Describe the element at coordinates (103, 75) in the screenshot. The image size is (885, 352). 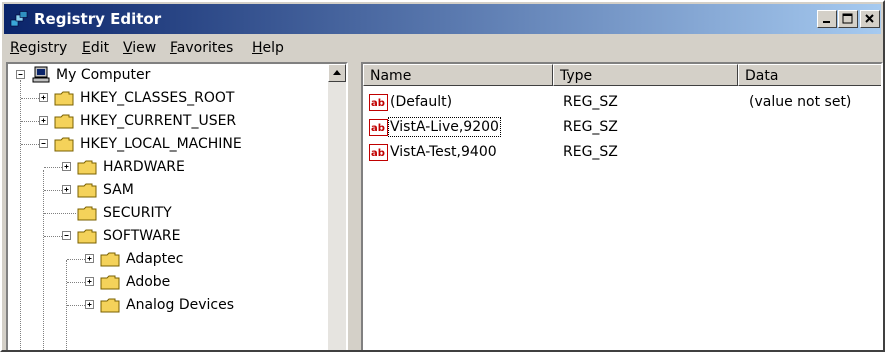
I see `tree-label: My Computer` at that location.